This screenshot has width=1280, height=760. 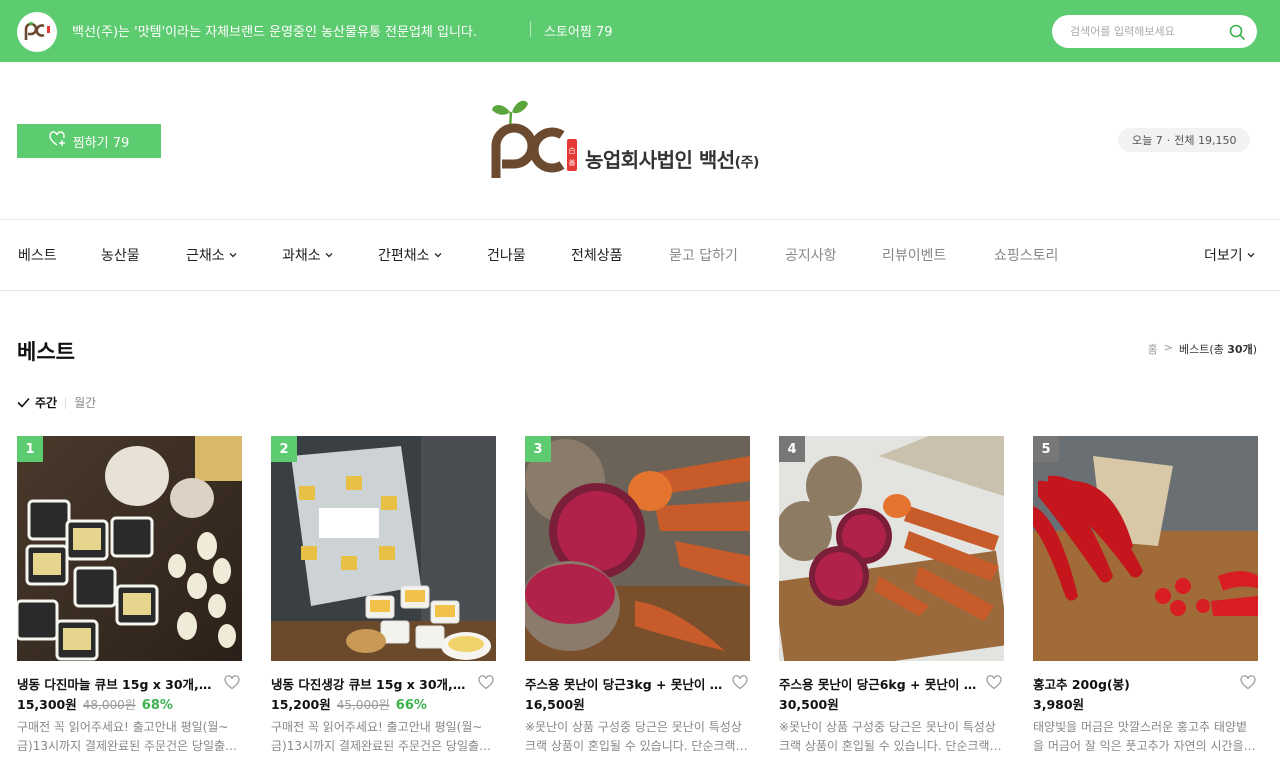 What do you see at coordinates (572, 162) in the screenshot?
I see `svg-text: 善` at bounding box center [572, 162].